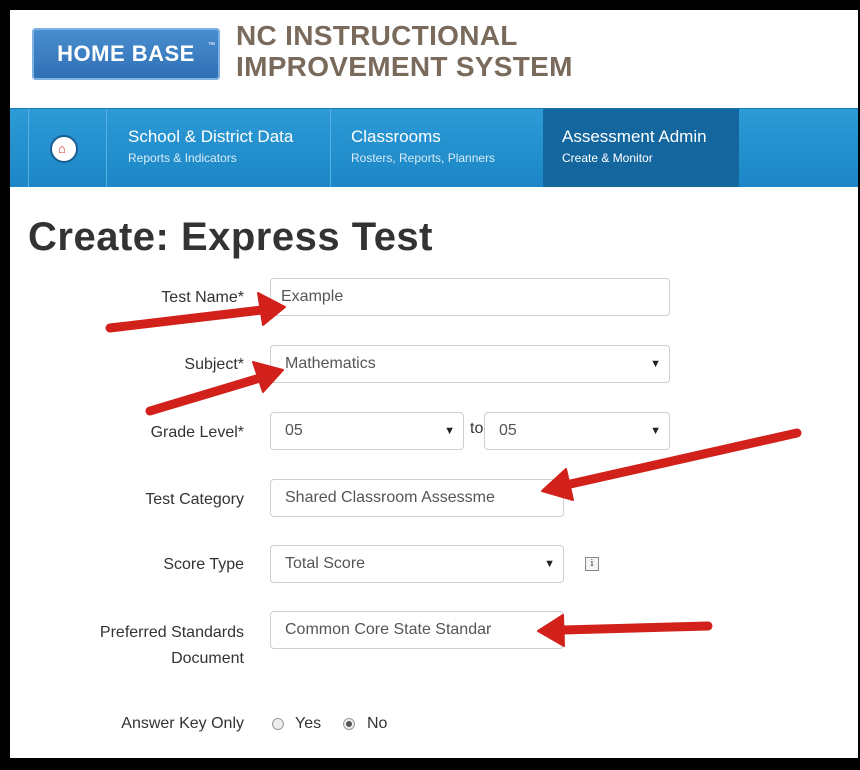  Describe the element at coordinates (417, 630) in the screenshot. I see `standards-document-field: Common Core State Standar` at that location.